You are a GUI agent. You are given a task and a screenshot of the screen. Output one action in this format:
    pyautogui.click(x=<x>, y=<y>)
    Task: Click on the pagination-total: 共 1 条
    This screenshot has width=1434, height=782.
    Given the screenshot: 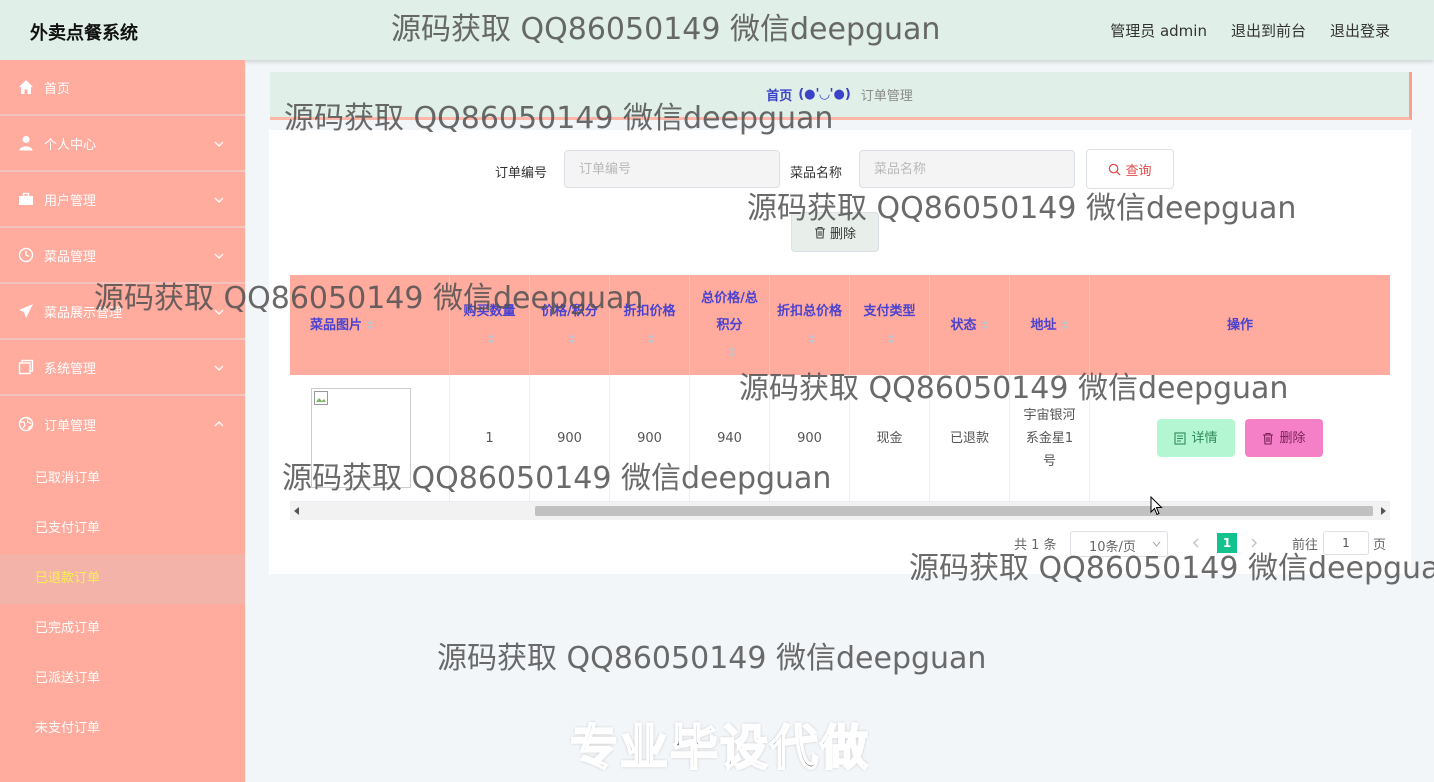 What is the action you would take?
    pyautogui.click(x=1035, y=545)
    